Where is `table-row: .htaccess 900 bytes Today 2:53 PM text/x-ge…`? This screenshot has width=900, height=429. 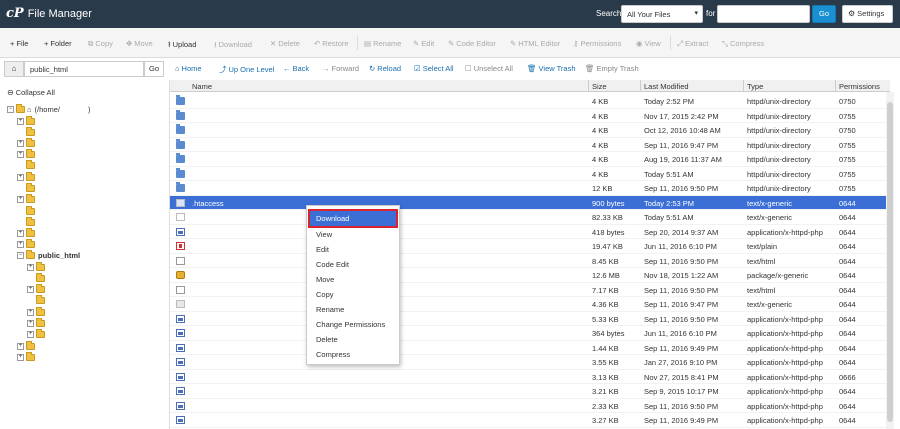
table-row: .htaccess 900 bytes Today 2:53 PM text/x-ge… is located at coordinates (528, 202).